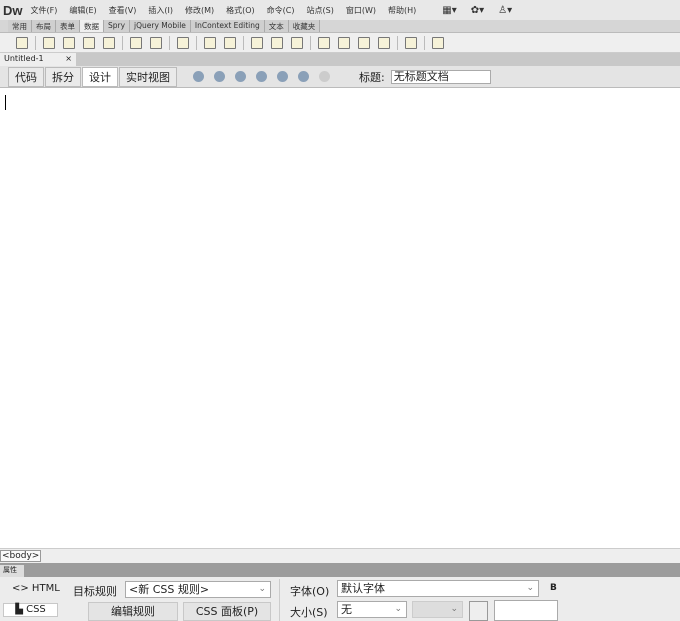  Describe the element at coordinates (340, 77) in the screenshot. I see `document-toolbar: 代码 拆分 设计 实时视图 标题: 无标题文档` at that location.